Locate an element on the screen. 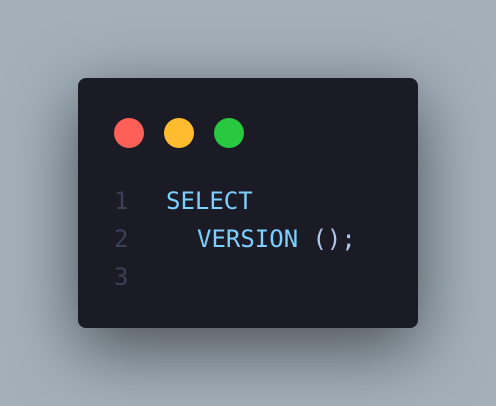  line-number: 3 is located at coordinates (121, 277).